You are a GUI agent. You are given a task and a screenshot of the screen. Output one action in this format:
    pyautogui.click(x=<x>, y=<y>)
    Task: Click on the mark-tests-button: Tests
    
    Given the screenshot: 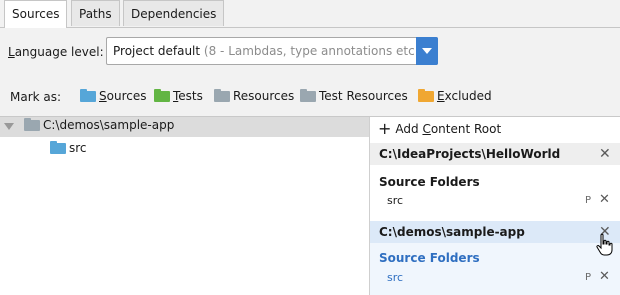 What is the action you would take?
    pyautogui.click(x=178, y=95)
    